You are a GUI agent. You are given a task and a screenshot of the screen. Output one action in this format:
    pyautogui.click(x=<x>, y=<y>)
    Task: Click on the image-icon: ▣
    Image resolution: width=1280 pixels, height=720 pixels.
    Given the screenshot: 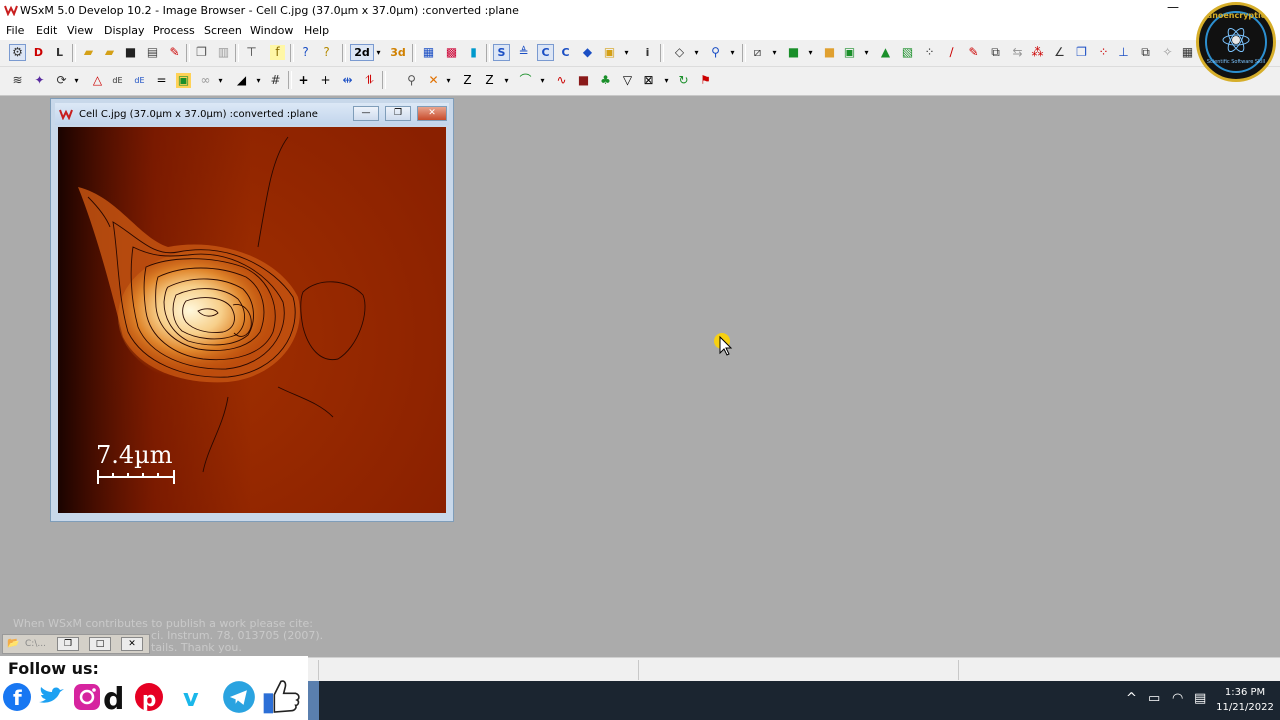 What is the action you would take?
    pyautogui.click(x=183, y=80)
    